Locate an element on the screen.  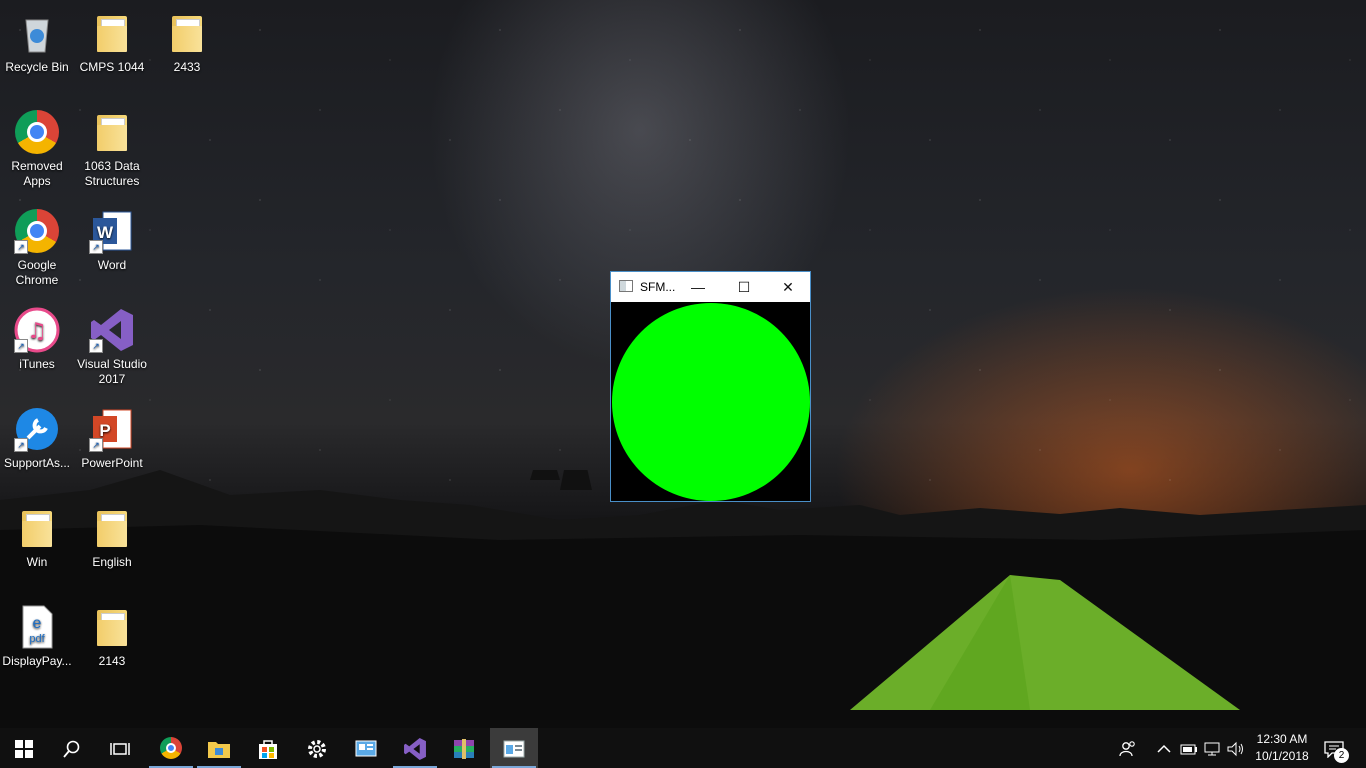
taskbar-app-control-panel is located at coordinates (366, 748).